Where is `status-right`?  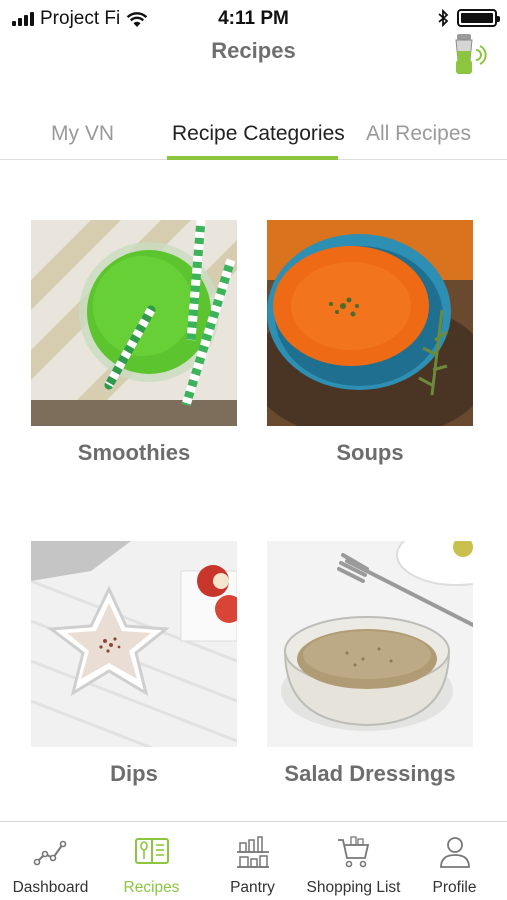 status-right is located at coordinates (468, 18).